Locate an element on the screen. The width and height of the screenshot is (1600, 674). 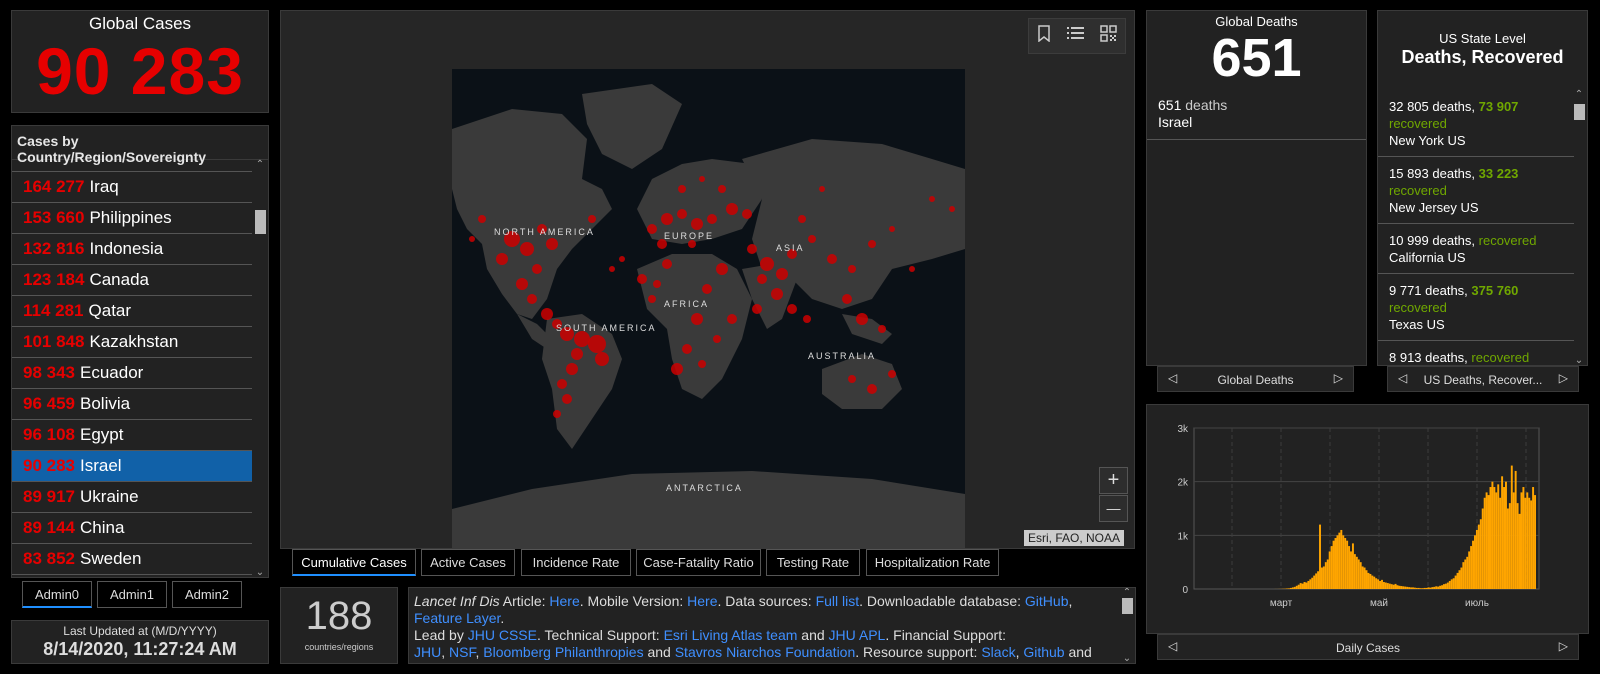
scroll-down-icon: ⌄ is located at coordinates (260, 573).